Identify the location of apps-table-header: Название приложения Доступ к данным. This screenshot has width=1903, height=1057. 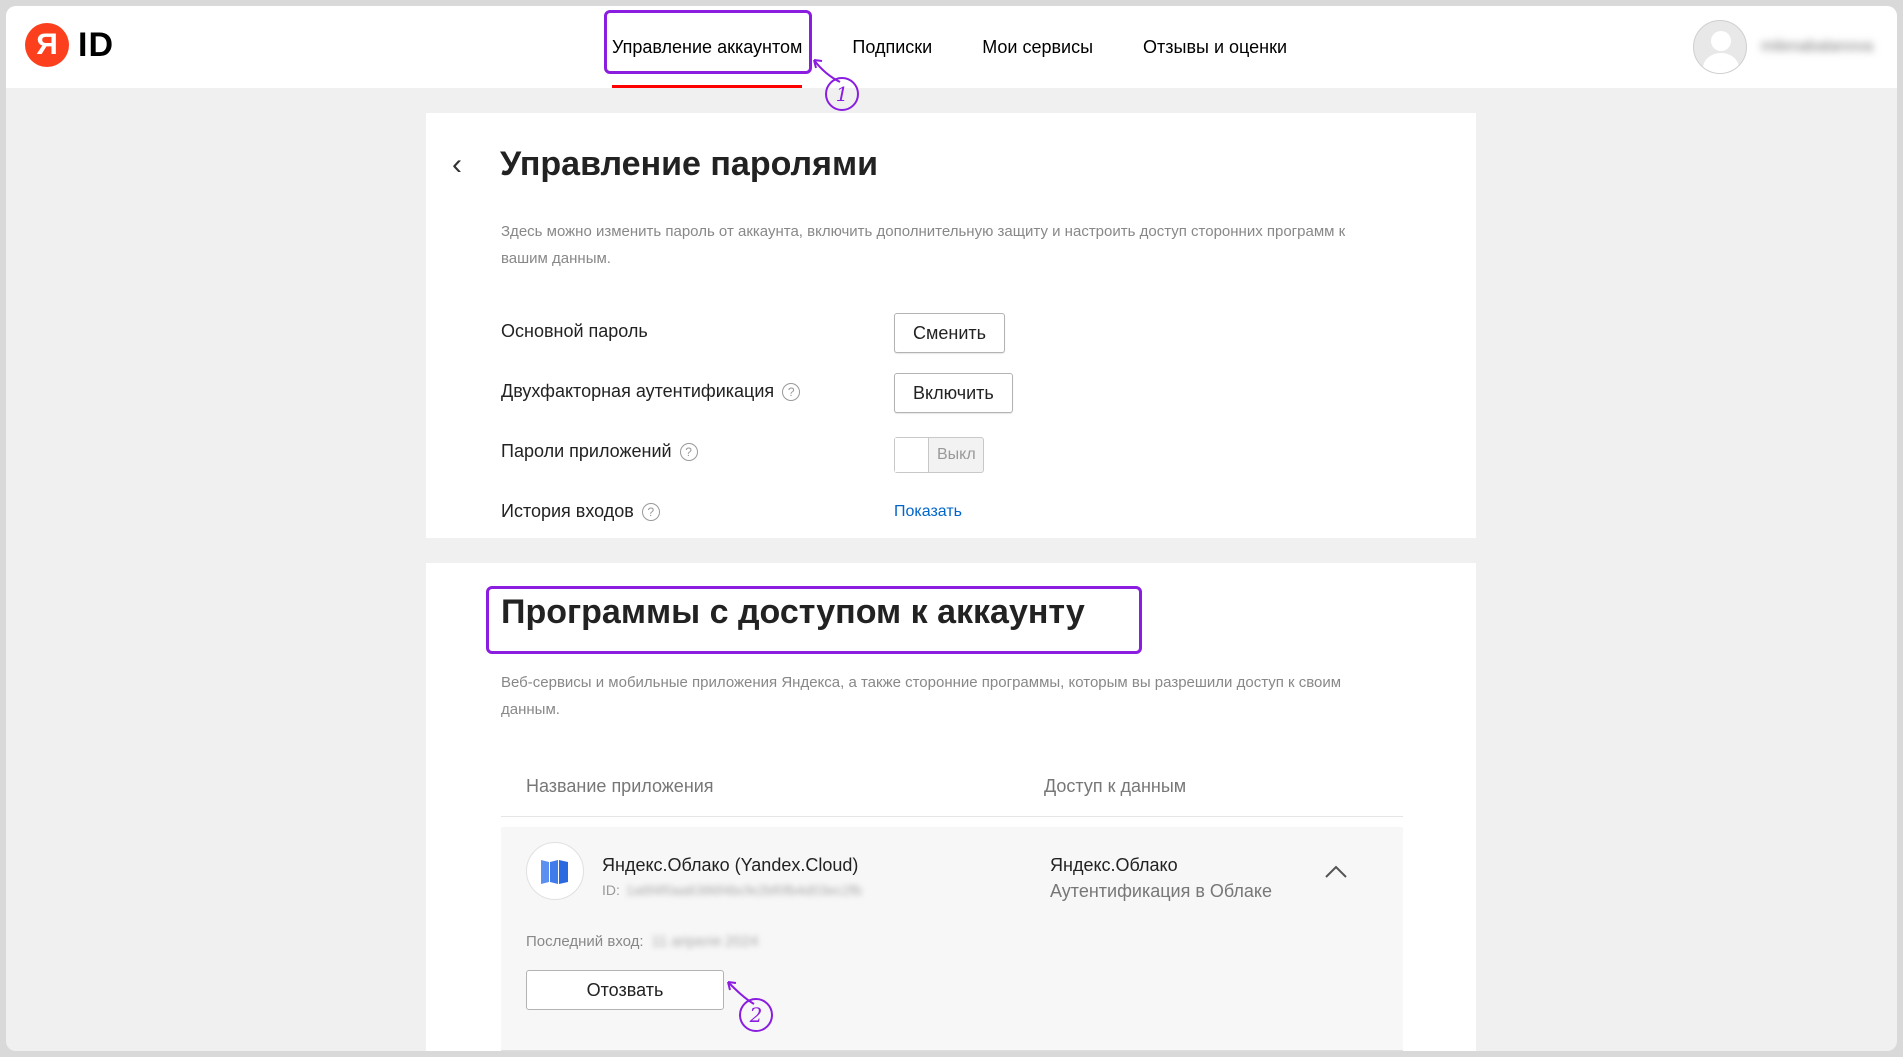
(952, 787).